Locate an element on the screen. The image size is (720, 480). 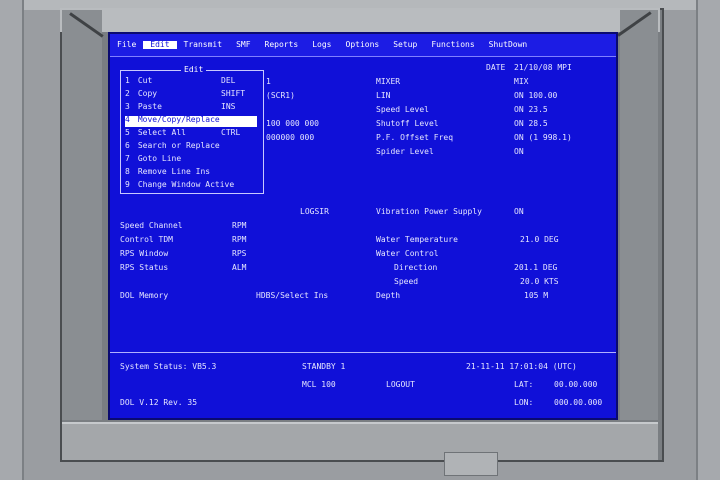
menu-item-search-replace: 6 Search or Replace is located at coordinates (191, 147).